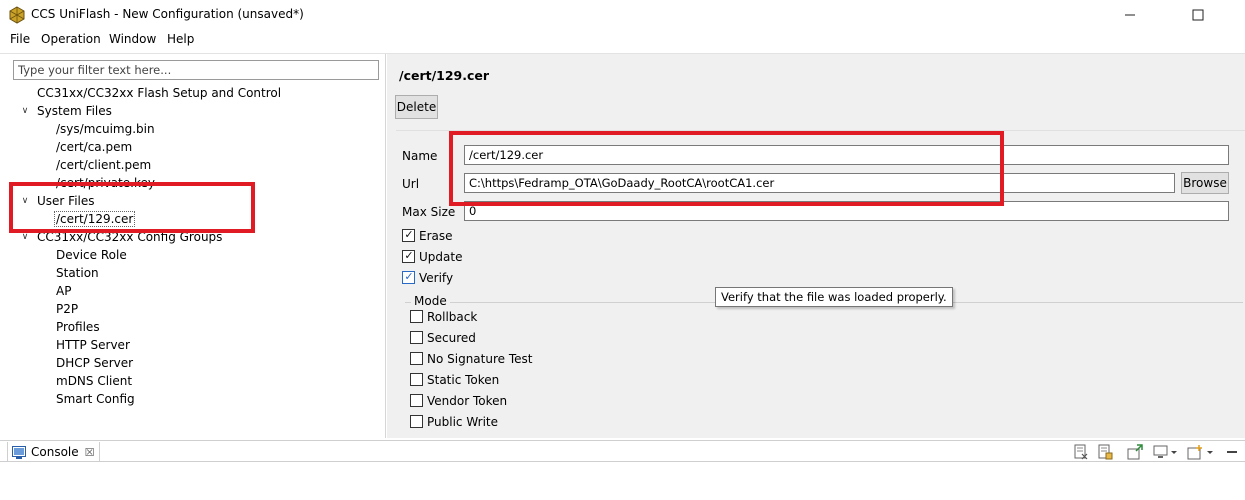 The image size is (1245, 500). I want to click on menu-operation: Operation, so click(71, 39).